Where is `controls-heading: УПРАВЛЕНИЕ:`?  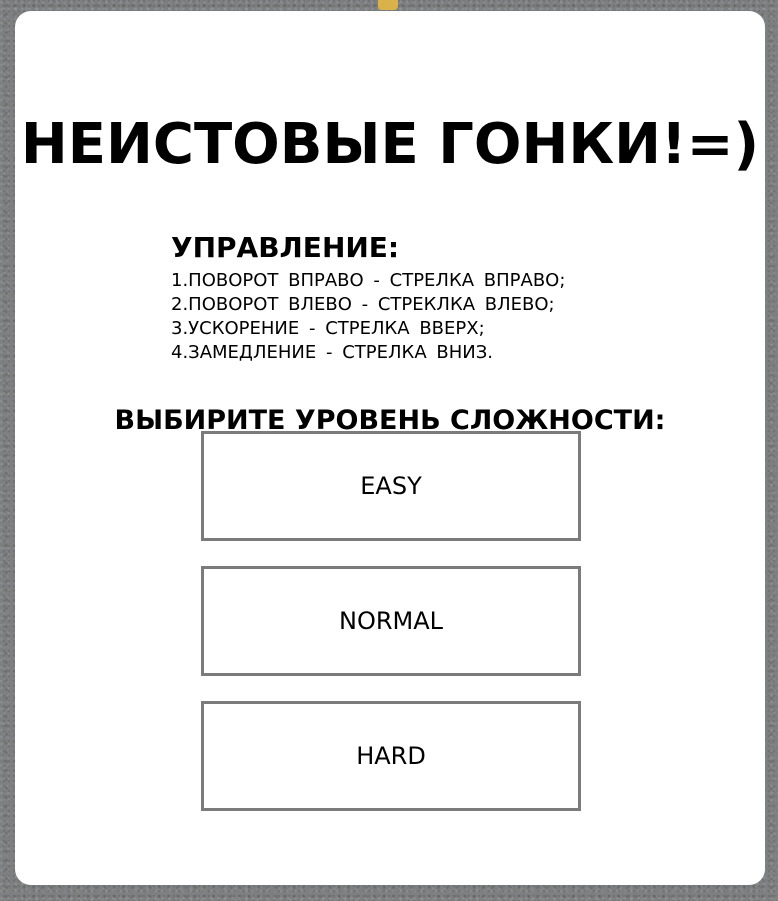
controls-heading: УПРАВЛЕНИЕ: is located at coordinates (285, 247).